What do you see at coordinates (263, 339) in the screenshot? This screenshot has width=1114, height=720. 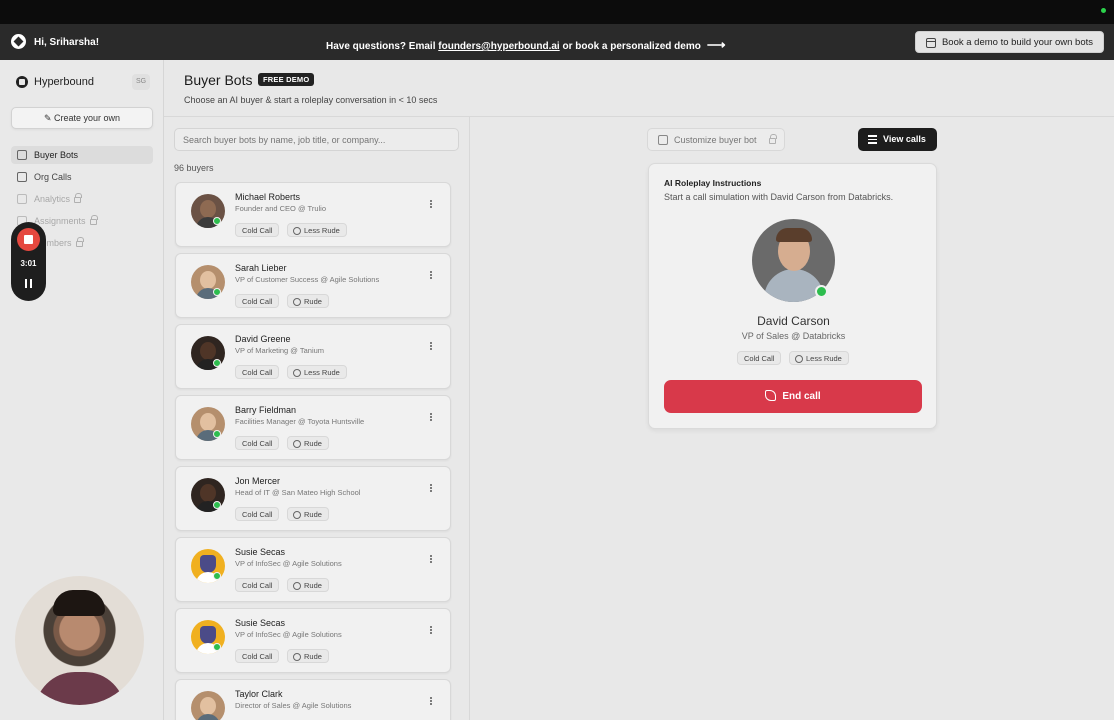 I see `buyer-name: David Greene` at bounding box center [263, 339].